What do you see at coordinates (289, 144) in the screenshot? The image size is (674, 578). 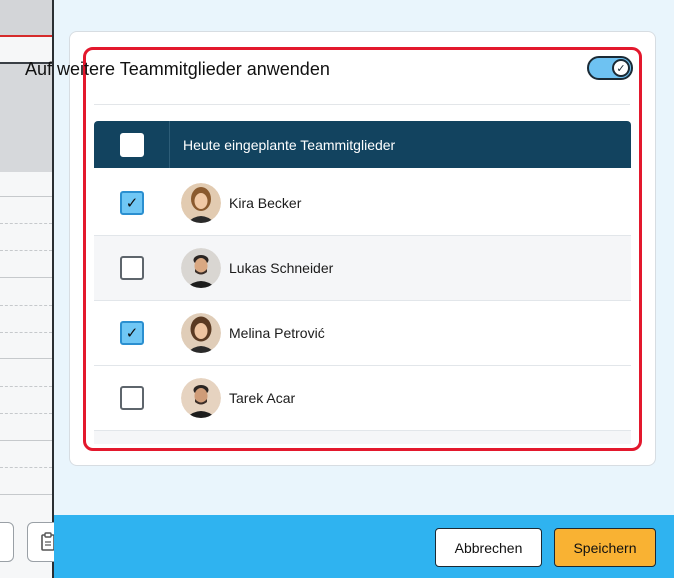 I see `column-header-members: Heute eingeplante Teammitglieder` at bounding box center [289, 144].